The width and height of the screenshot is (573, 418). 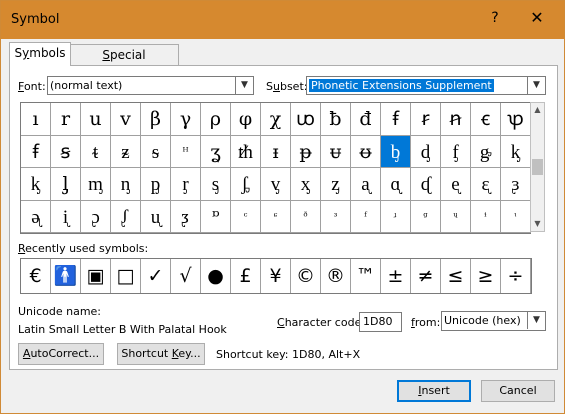 What do you see at coordinates (36, 119) in the screenshot?
I see `symbol-cell: ı` at bounding box center [36, 119].